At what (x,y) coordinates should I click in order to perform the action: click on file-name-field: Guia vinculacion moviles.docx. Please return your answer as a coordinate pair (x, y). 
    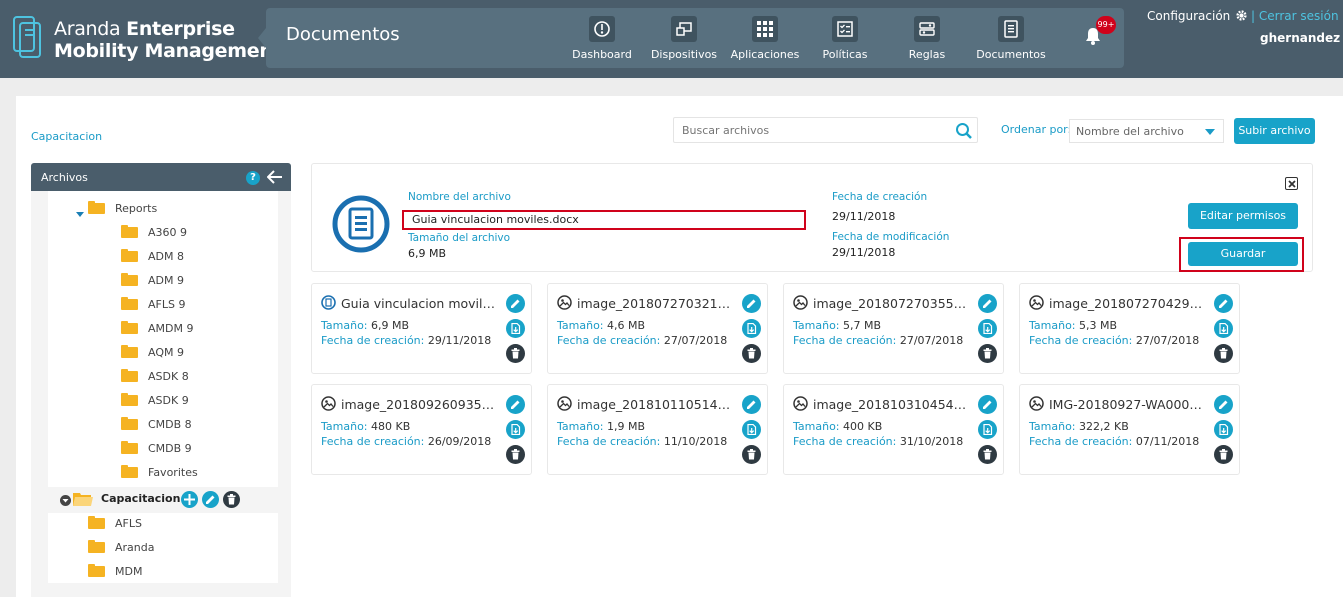
    Looking at the image, I should click on (604, 220).